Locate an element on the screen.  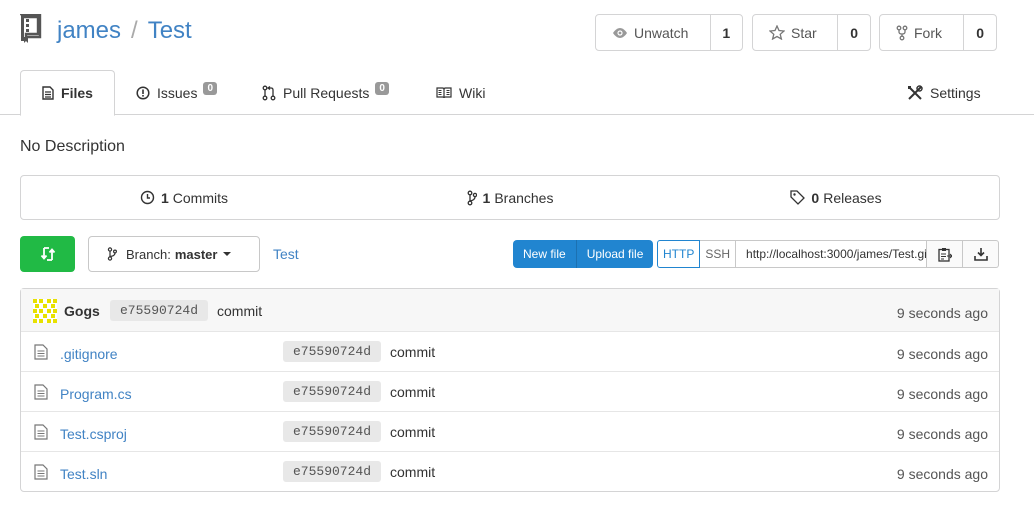
fork-count: 0 is located at coordinates (980, 32).